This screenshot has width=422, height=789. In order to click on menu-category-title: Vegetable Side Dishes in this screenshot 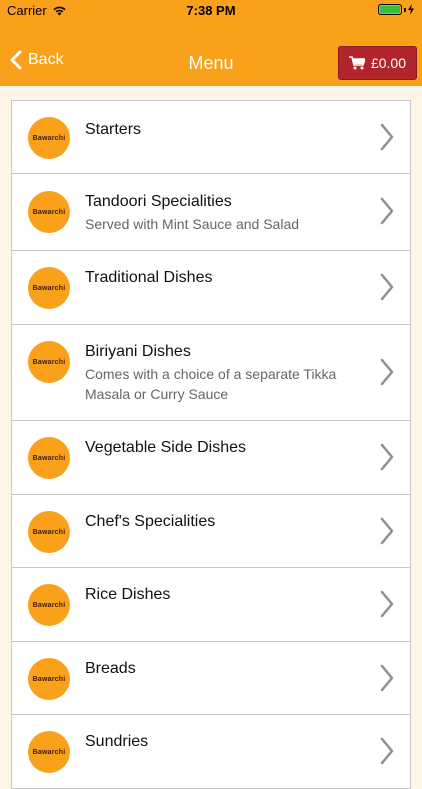, I will do `click(165, 447)`.